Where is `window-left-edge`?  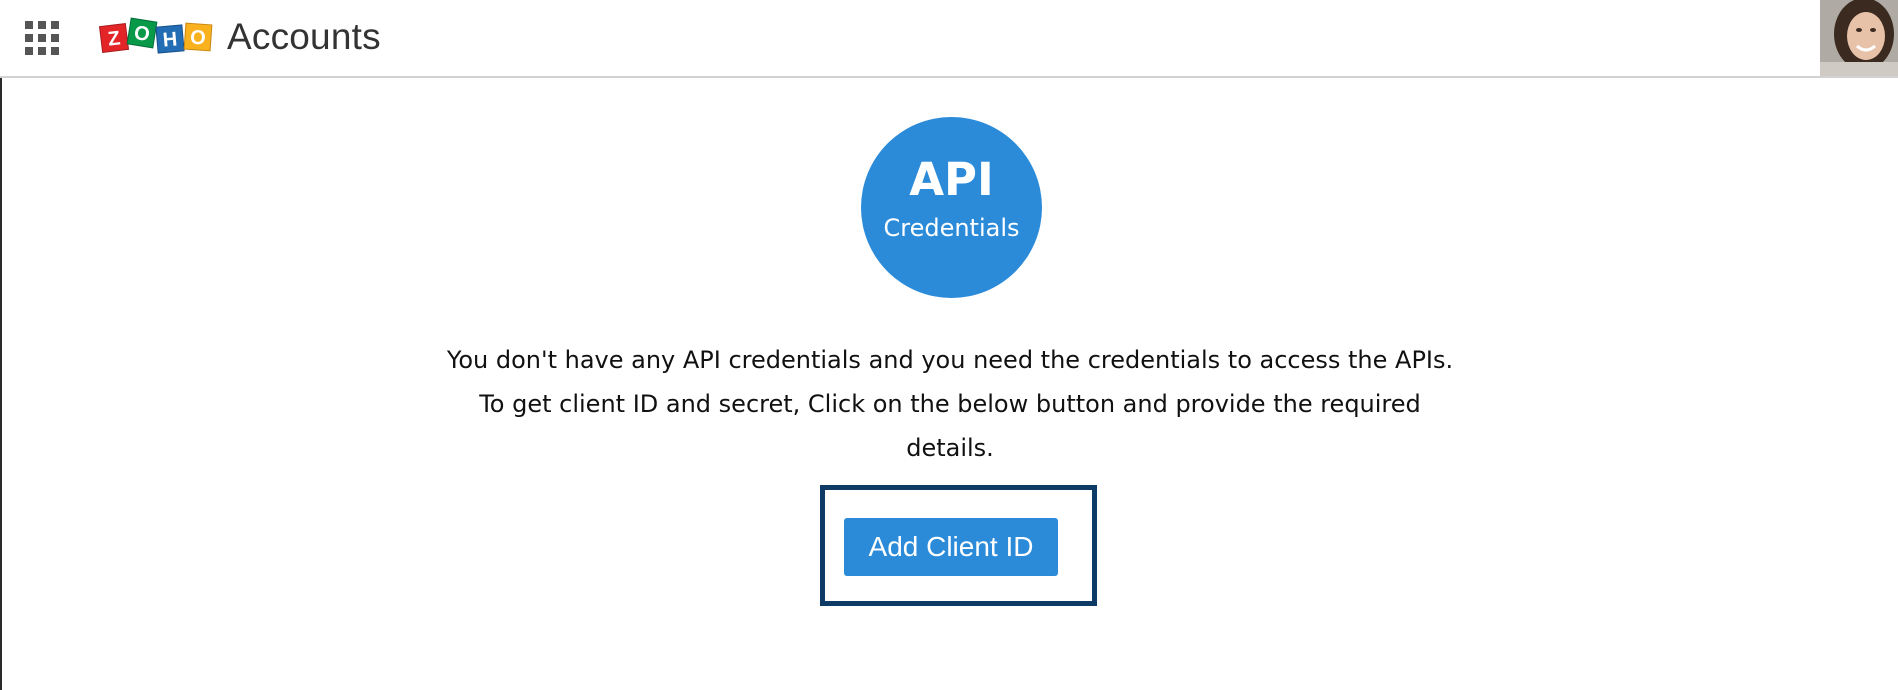
window-left-edge is located at coordinates (1, 345).